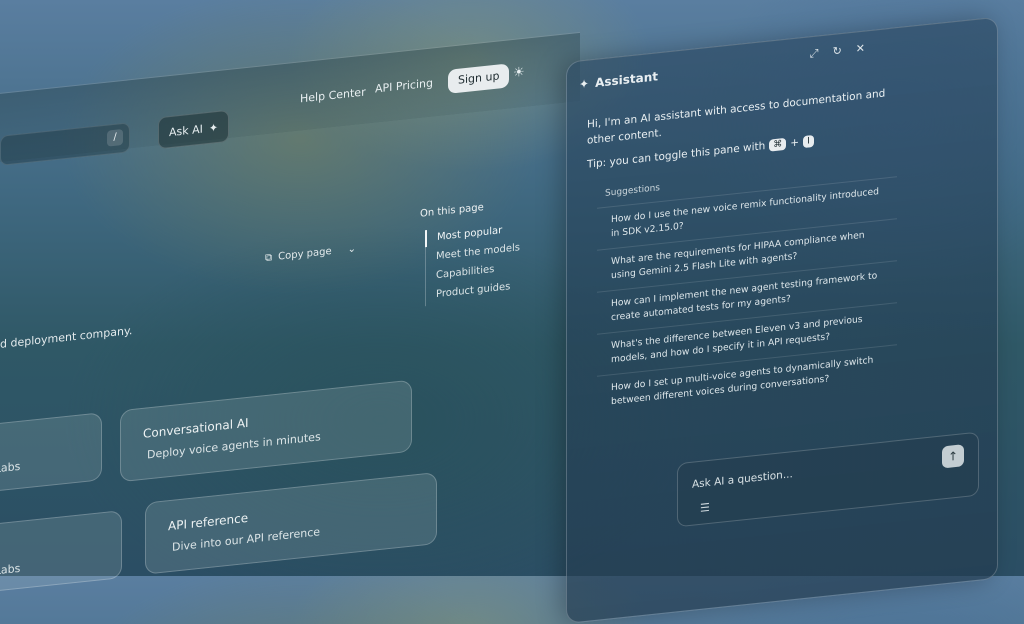  I want to click on chevron-down-icon: ⌄, so click(352, 249).